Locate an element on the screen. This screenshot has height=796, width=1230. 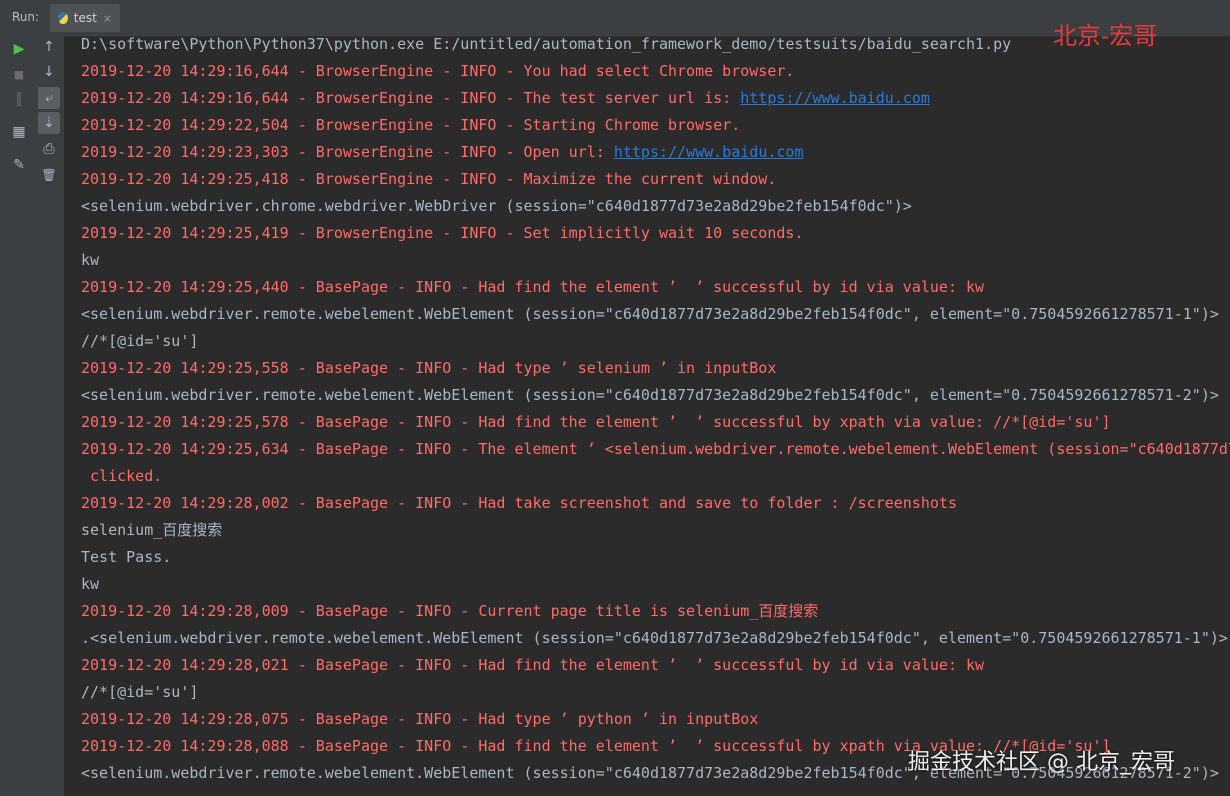
tab-test: test × is located at coordinates (85, 18).